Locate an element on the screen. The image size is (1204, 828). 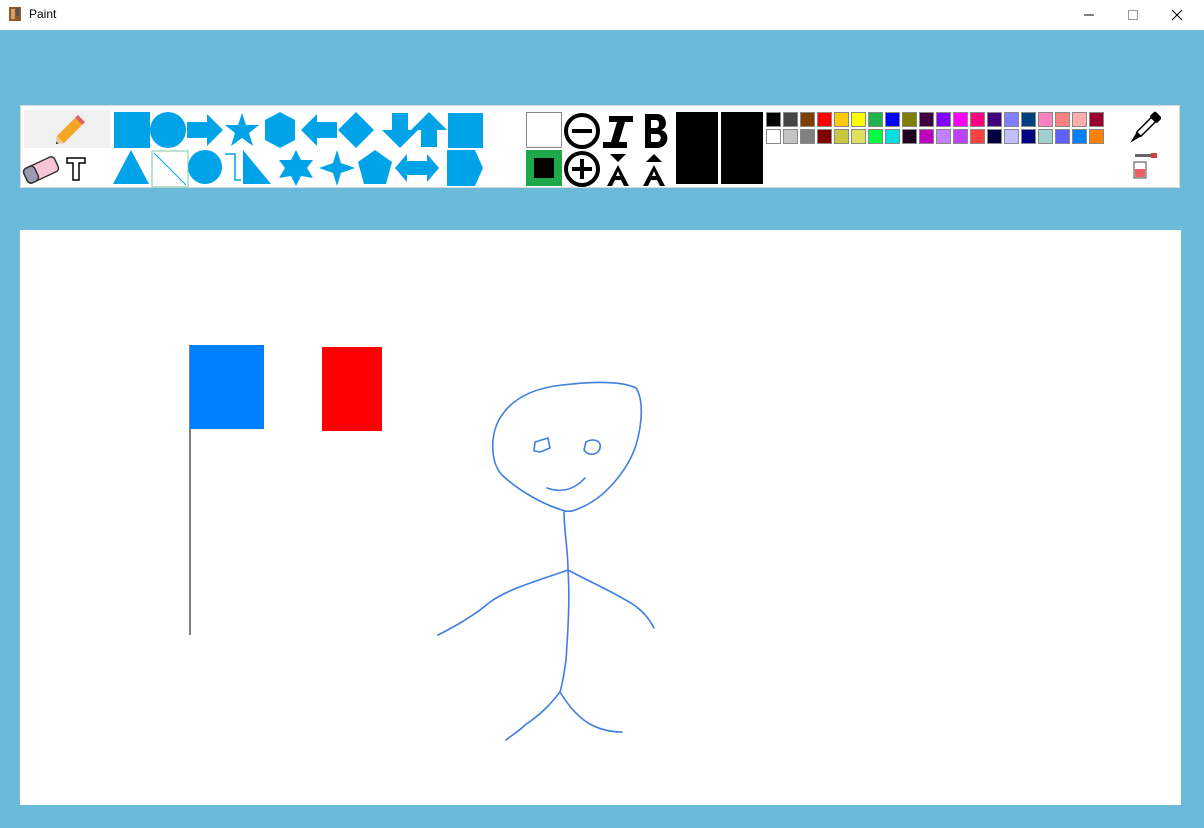
font-decrease-icon is located at coordinates (618, 170).